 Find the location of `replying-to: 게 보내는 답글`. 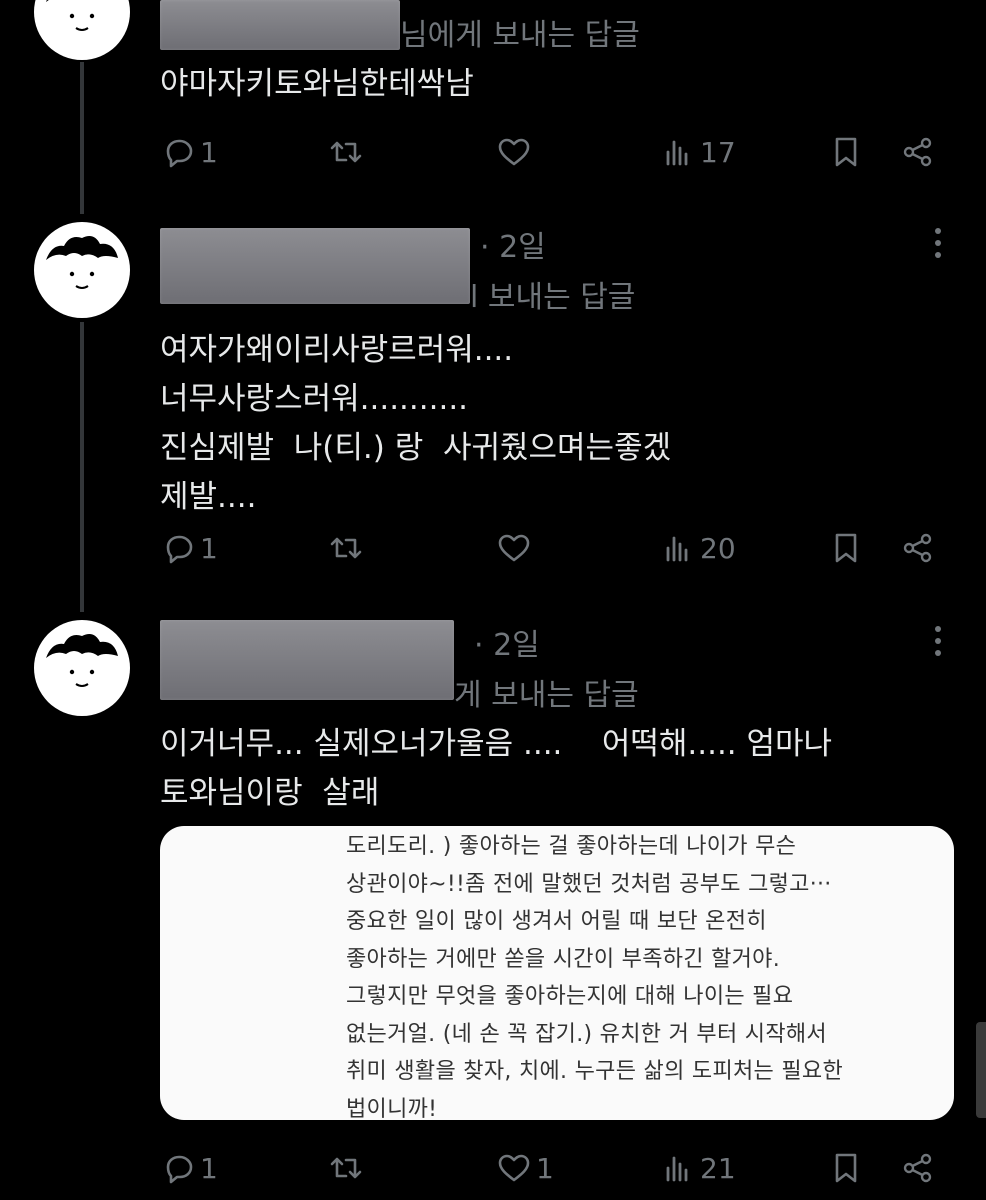

replying-to: 게 보내는 답글 is located at coordinates (546, 695).